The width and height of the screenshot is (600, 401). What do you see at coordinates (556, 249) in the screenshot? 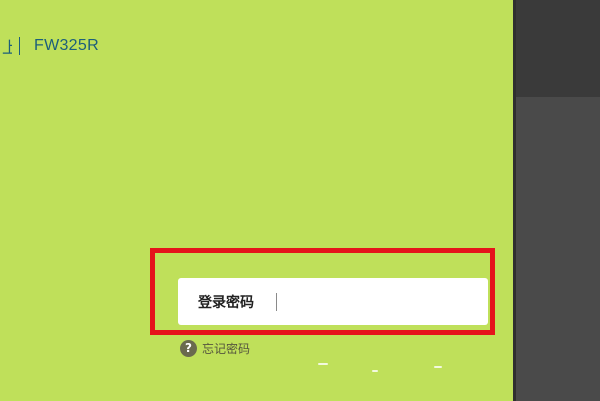
I see `window-frame-right` at bounding box center [556, 249].